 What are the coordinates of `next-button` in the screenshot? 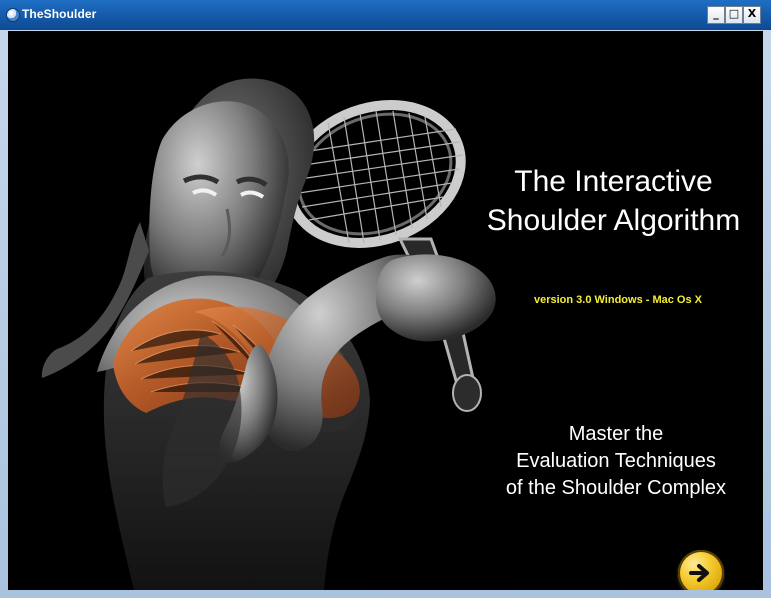 It's located at (701, 570).